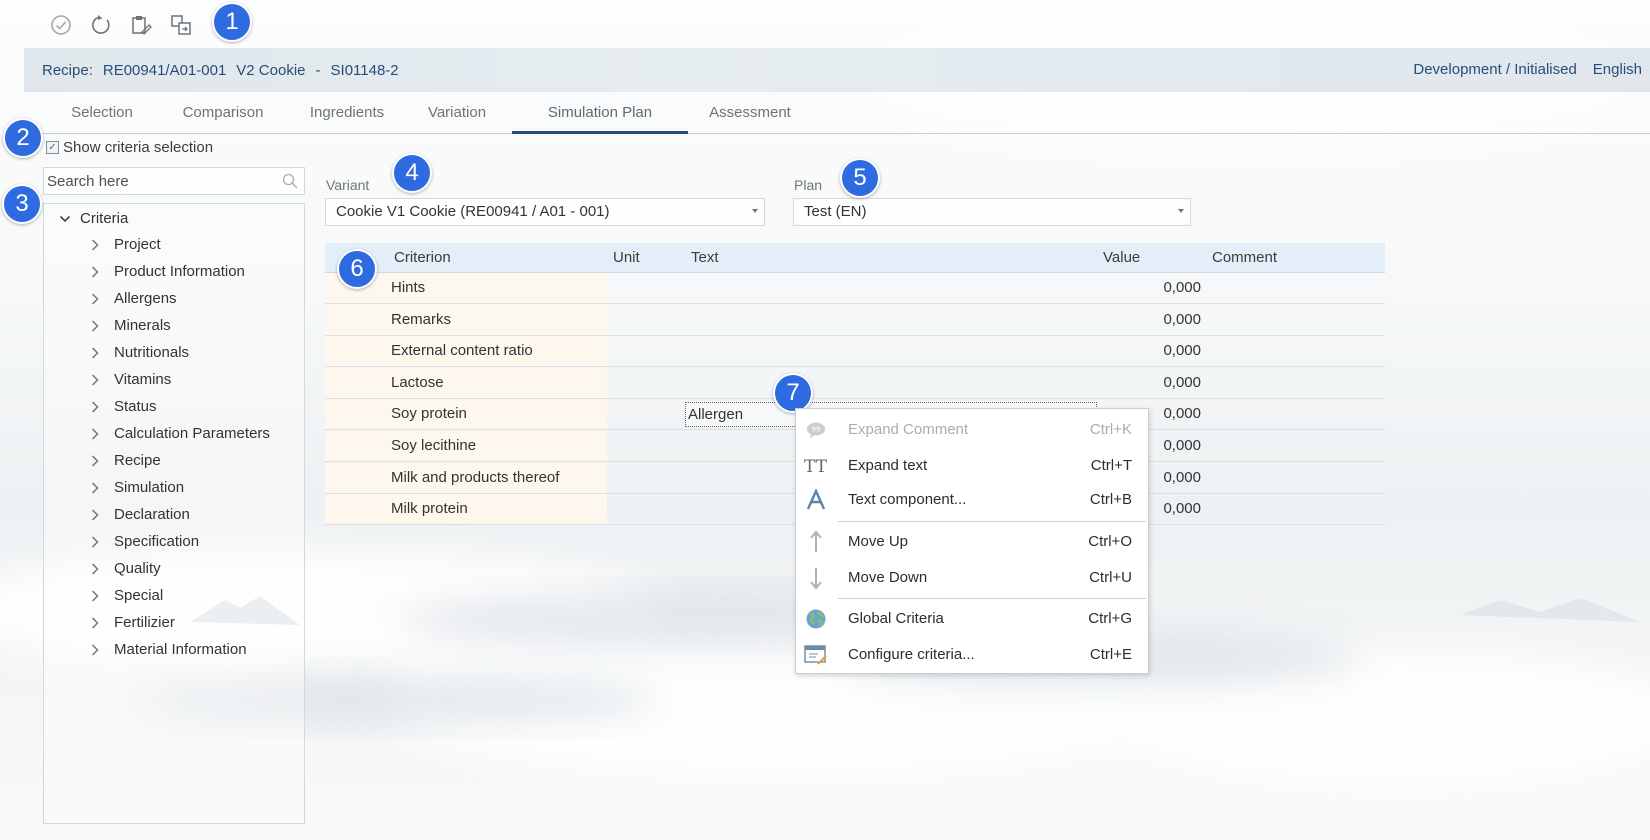 The image size is (1650, 840). I want to click on refresh-icon, so click(101, 25).